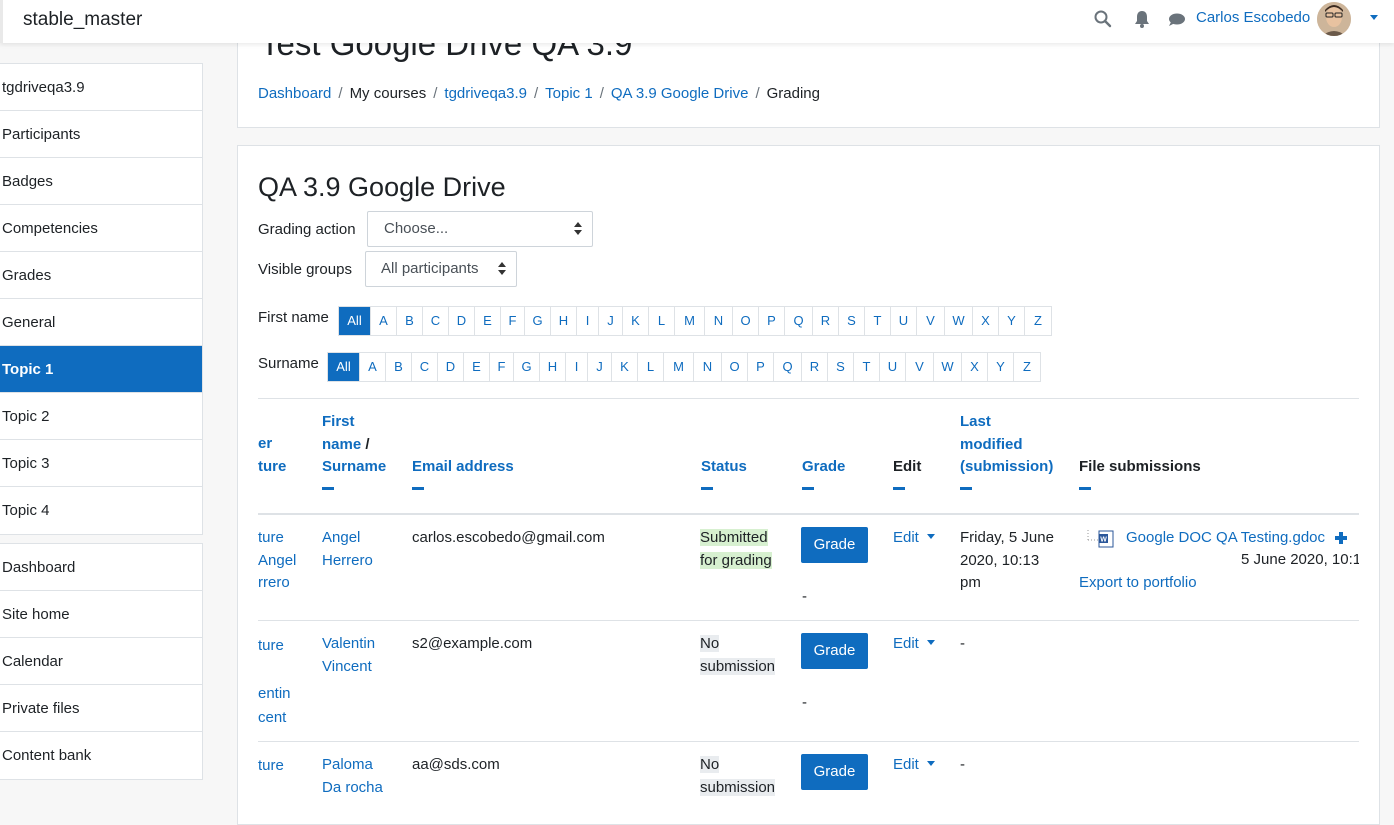 Image resolution: width=1394 pixels, height=825 pixels. Describe the element at coordinates (826, 321) in the screenshot. I see `first-name-initial-r: R` at that location.